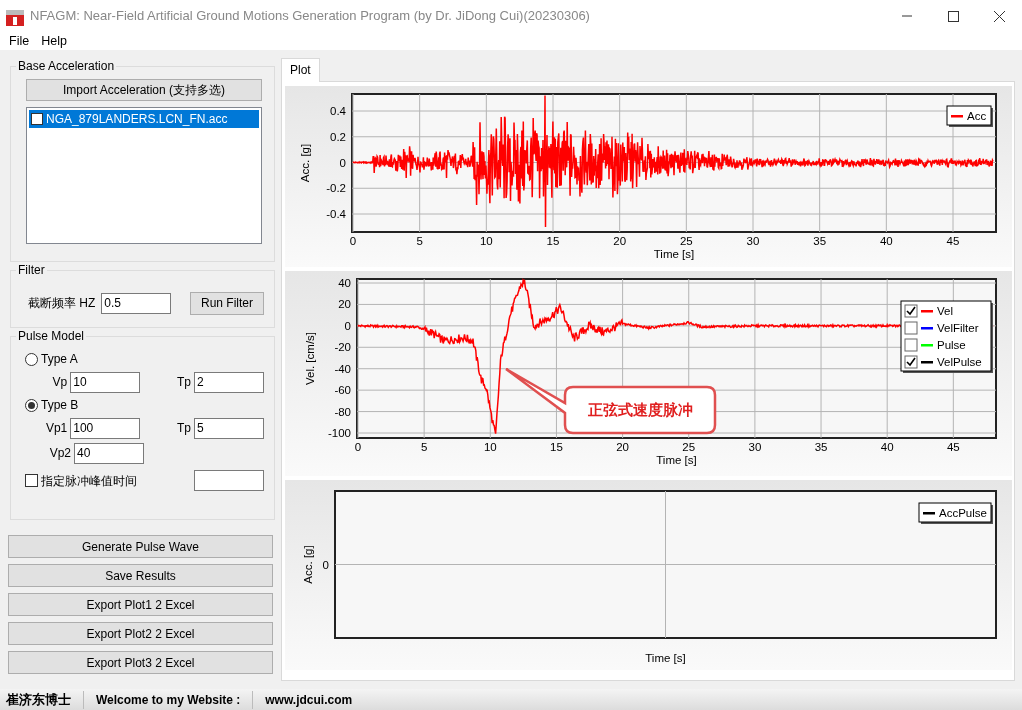 This screenshot has width=1022, height=710. What do you see at coordinates (339, 433) in the screenshot?
I see `y-tick-label: -100` at bounding box center [339, 433].